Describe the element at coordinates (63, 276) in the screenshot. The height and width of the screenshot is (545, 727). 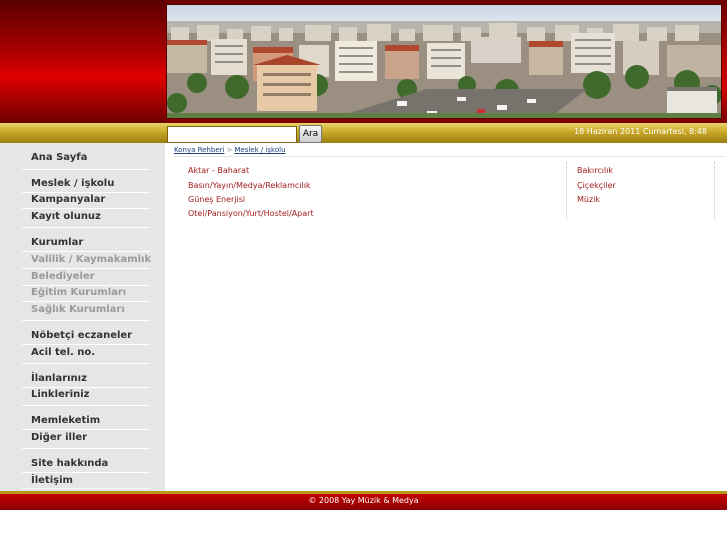
I see `sidebar-item-municipalities: Belediyeler` at that location.